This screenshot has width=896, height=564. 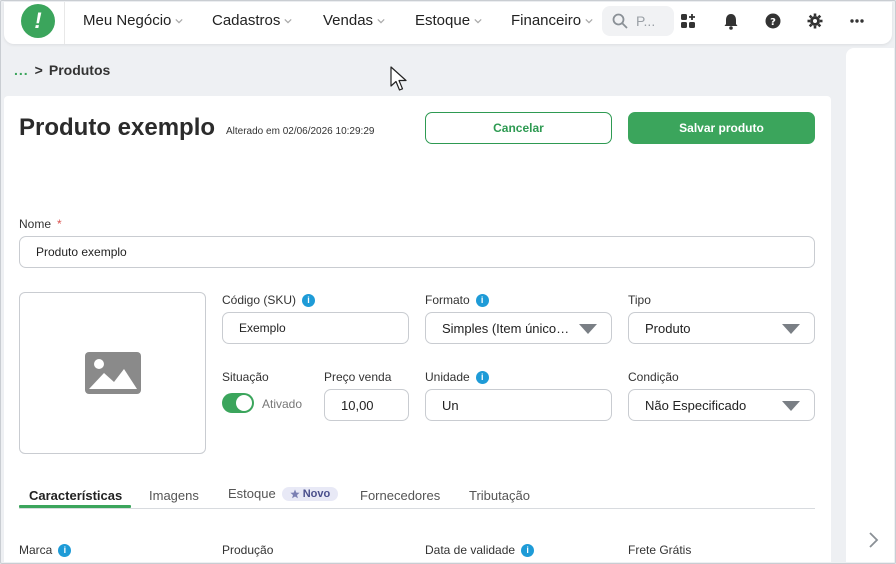 What do you see at coordinates (79, 70) in the screenshot?
I see `breadcrumb-current: Produtos` at bounding box center [79, 70].